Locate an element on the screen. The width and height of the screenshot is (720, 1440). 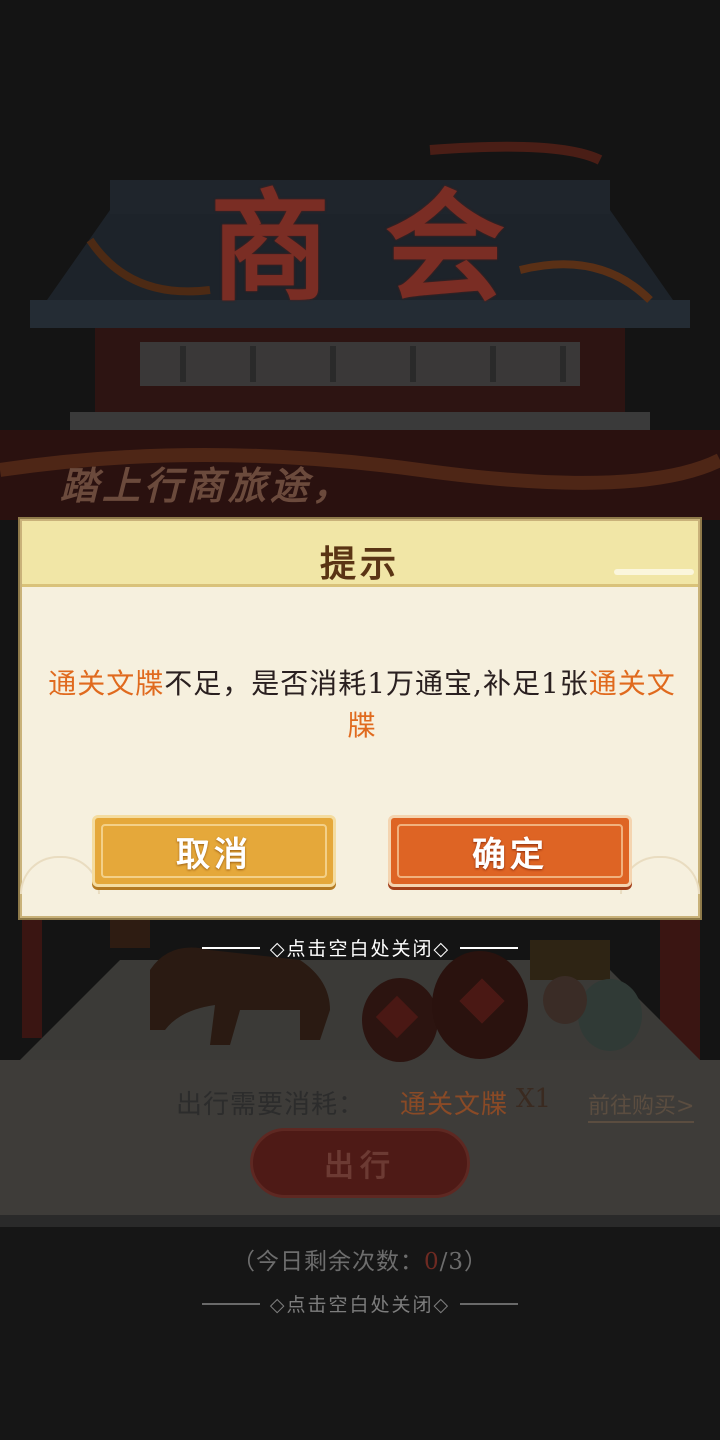
close-hint-bottom: ◇点击空白处关闭◇ is located at coordinates (360, 1303).